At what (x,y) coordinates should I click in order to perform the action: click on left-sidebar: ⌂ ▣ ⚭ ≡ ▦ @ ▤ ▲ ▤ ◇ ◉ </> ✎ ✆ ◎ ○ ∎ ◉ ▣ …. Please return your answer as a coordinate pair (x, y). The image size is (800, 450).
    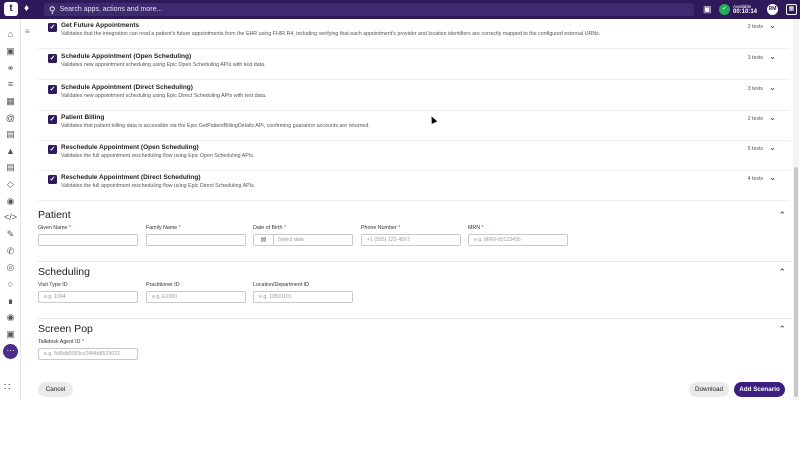
    Looking at the image, I should click on (10, 209).